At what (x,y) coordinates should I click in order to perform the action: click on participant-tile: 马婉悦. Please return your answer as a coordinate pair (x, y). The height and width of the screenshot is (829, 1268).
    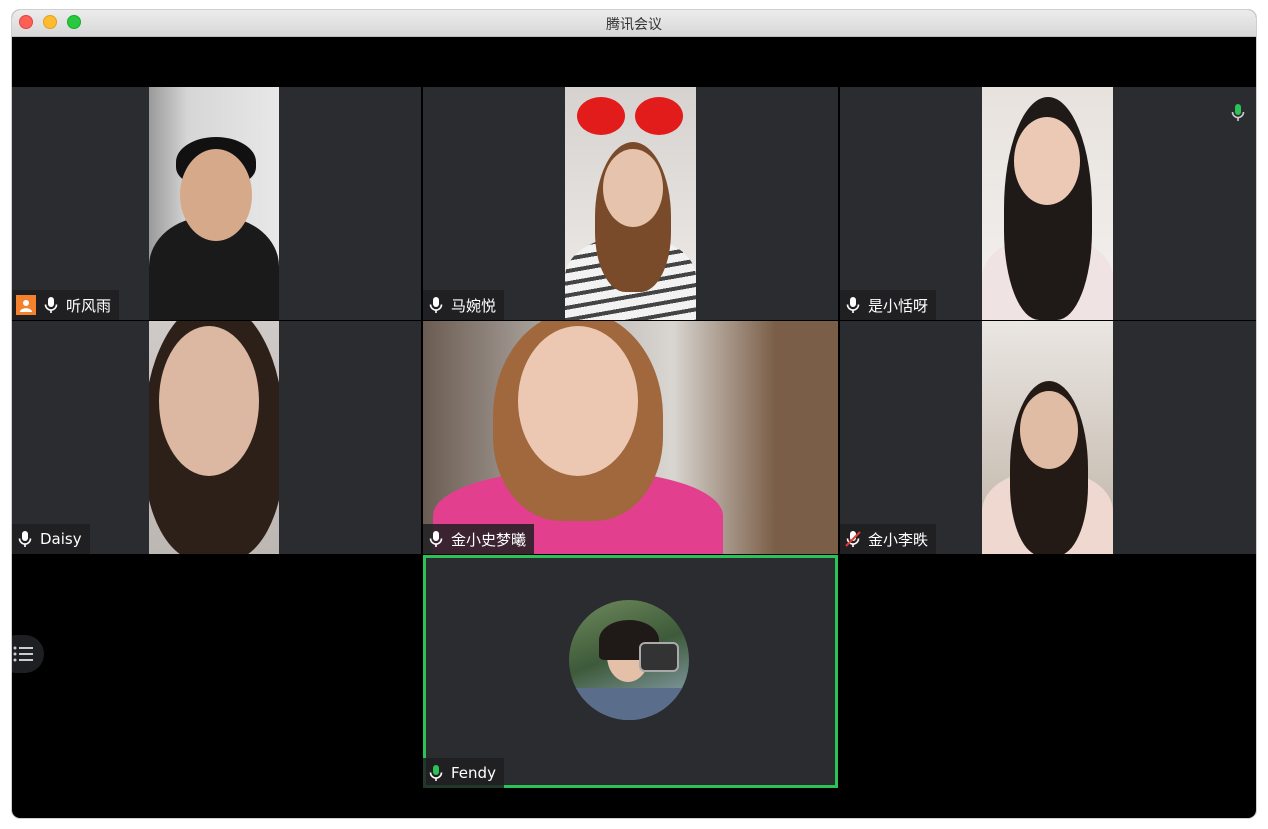
    Looking at the image, I should click on (630, 203).